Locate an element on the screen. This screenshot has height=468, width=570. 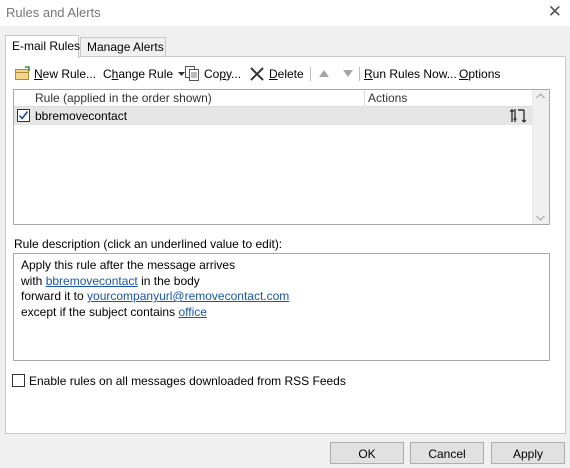
subject-words-link: office is located at coordinates (192, 312).